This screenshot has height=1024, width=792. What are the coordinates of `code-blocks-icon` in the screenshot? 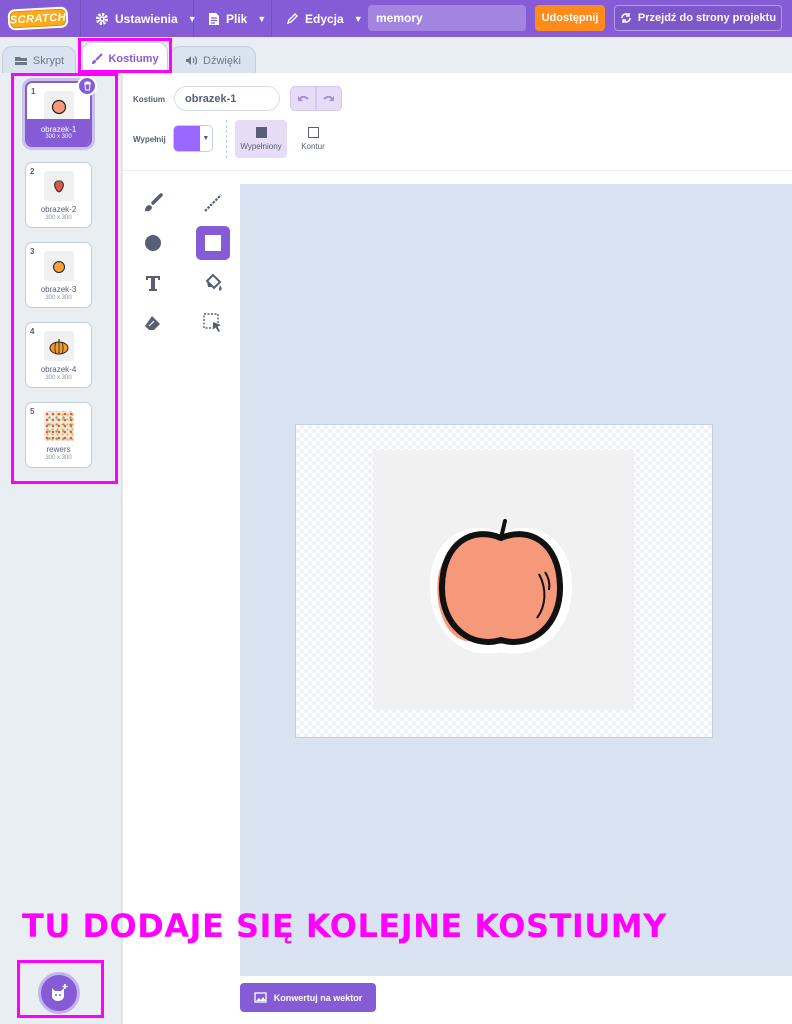 It's located at (20, 60).